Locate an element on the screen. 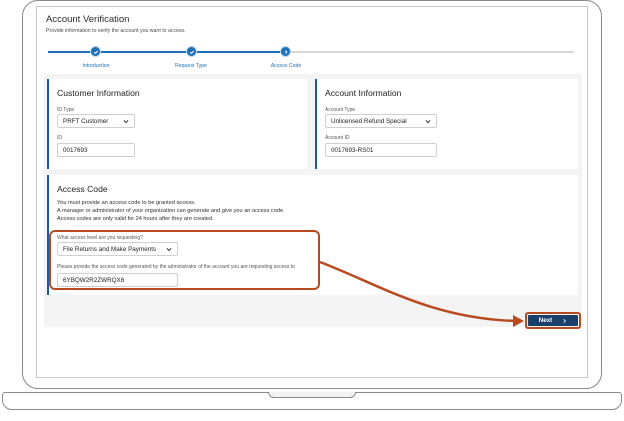 The image size is (624, 421). laptop-notch is located at coordinates (312, 395).